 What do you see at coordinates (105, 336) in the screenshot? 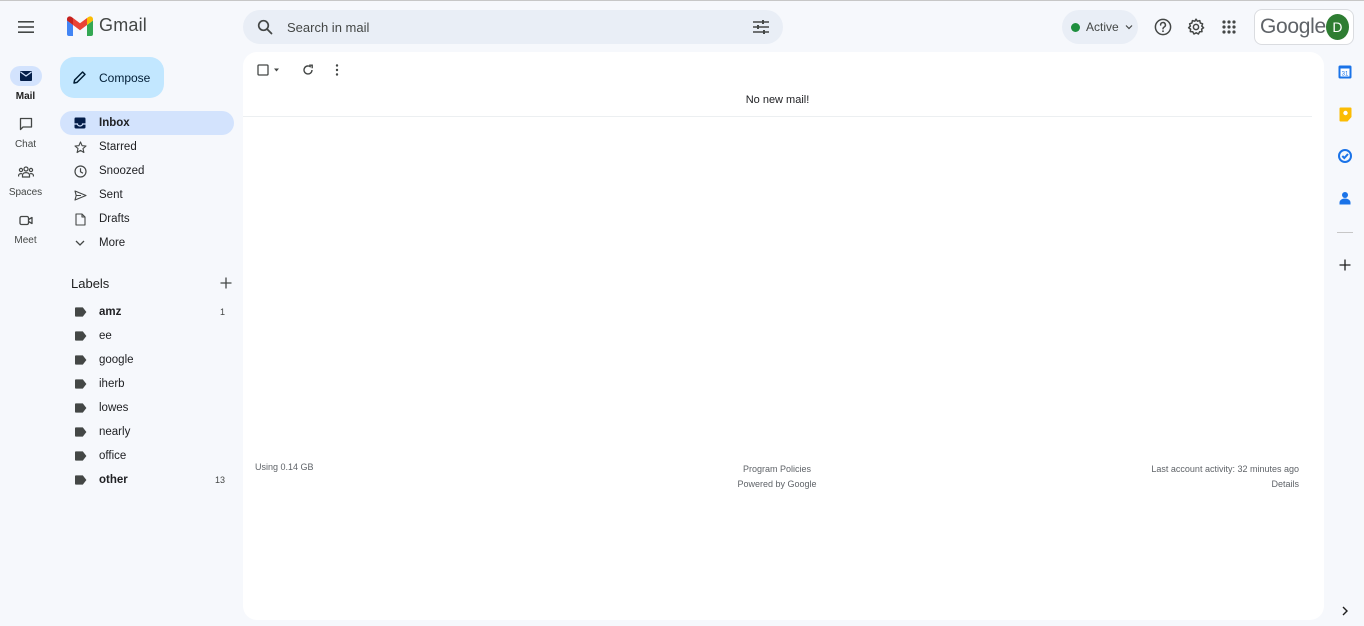
I see `label-name: ee` at bounding box center [105, 336].